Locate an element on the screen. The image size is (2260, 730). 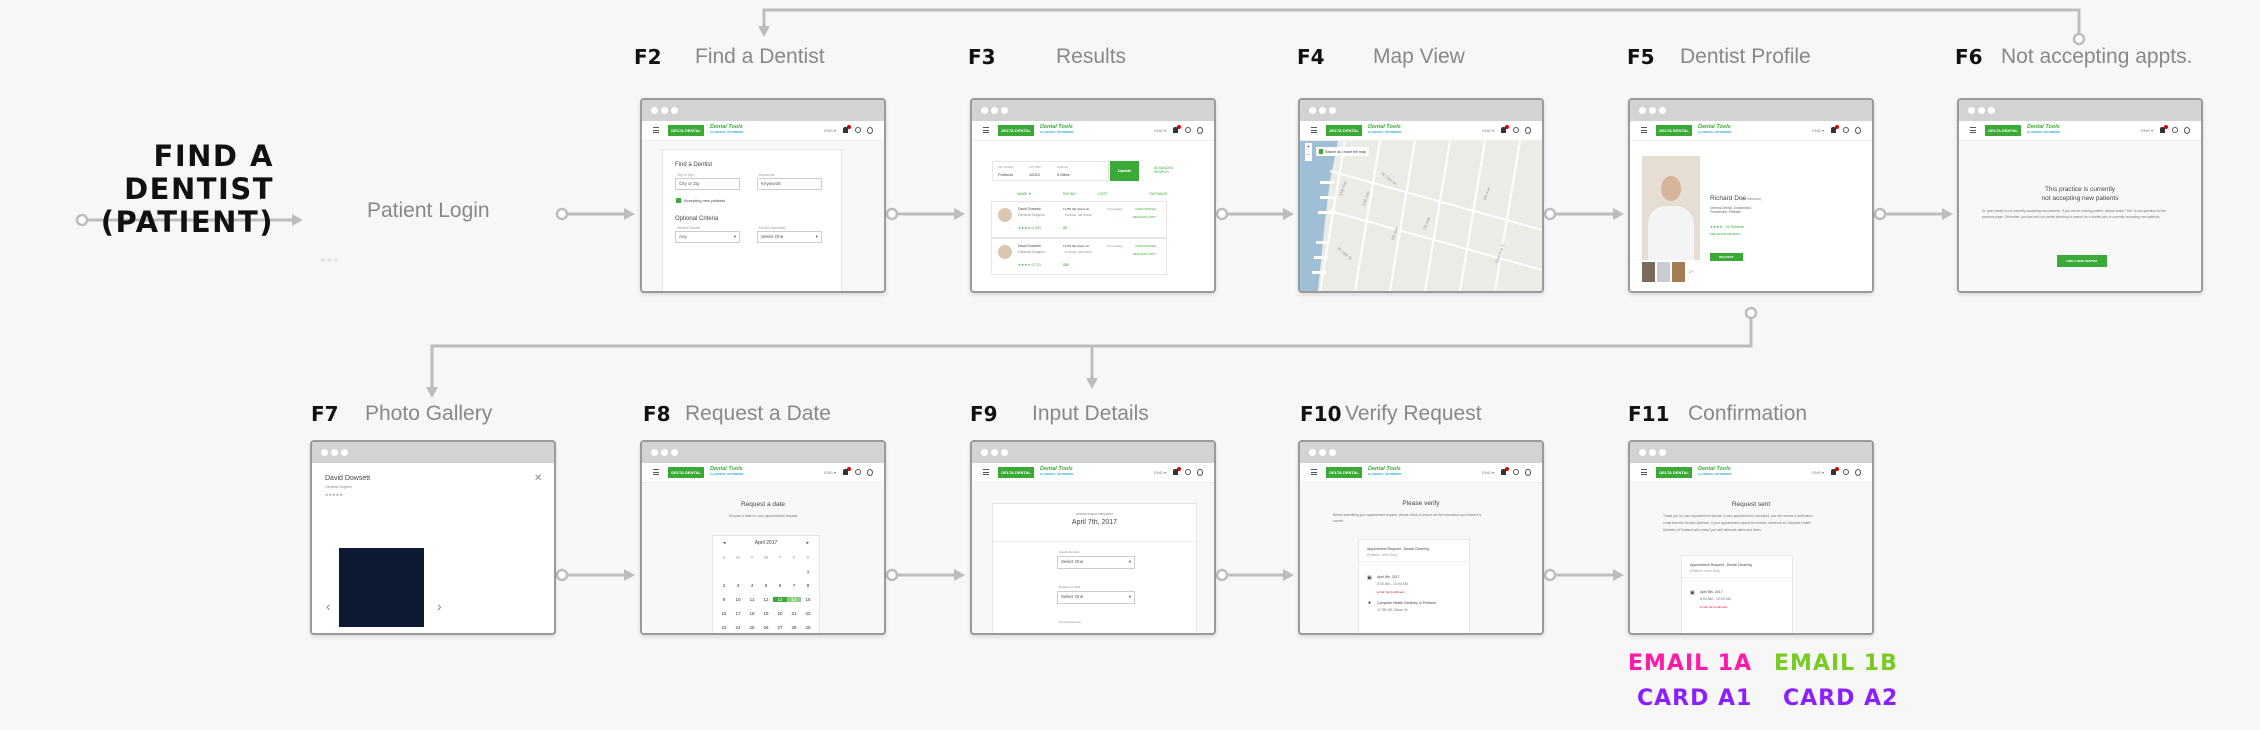
specialty-select: Select One is located at coordinates (789, 237).